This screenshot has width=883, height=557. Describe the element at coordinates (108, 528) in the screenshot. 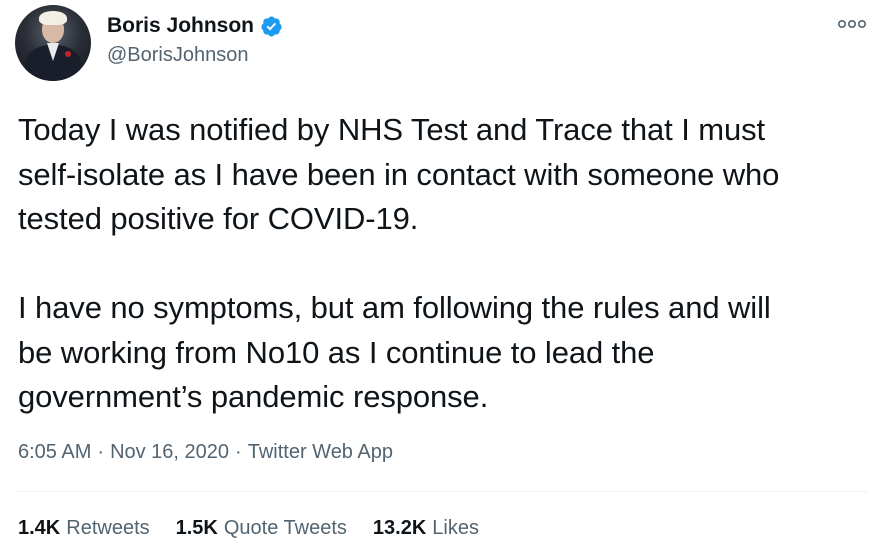

I see `retweets-label: Retweets` at that location.